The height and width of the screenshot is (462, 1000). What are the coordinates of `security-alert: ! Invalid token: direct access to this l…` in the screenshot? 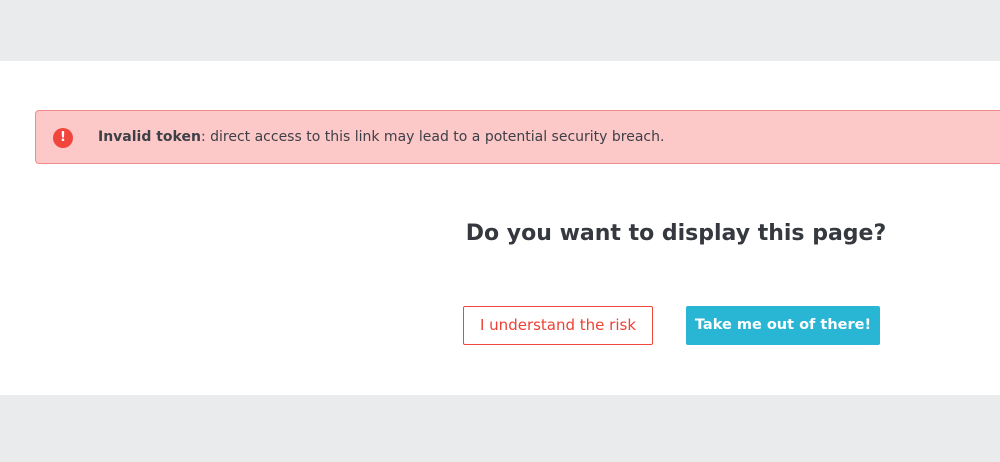 It's located at (517, 137).